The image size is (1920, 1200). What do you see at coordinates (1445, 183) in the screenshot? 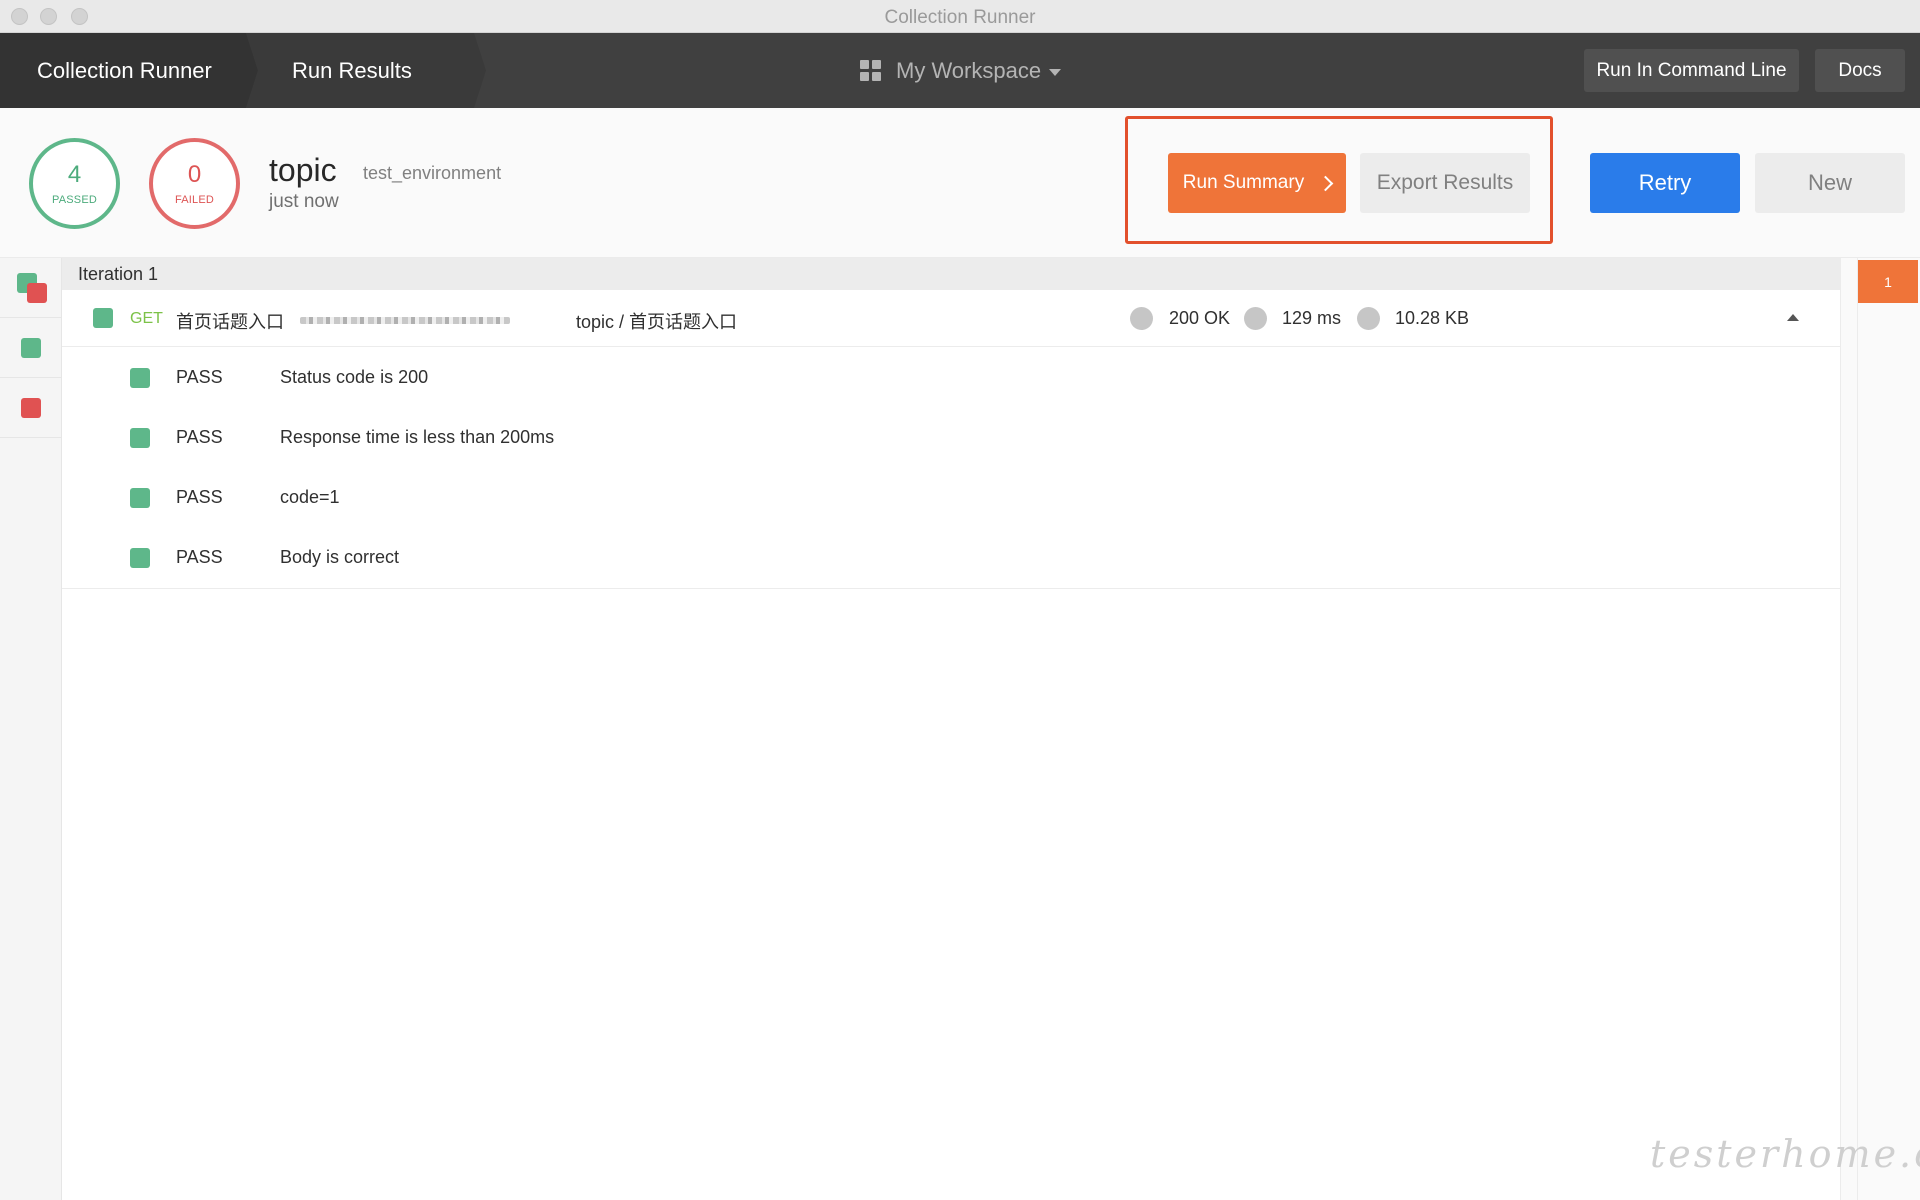
I see `export-results-button: Export Results` at bounding box center [1445, 183].